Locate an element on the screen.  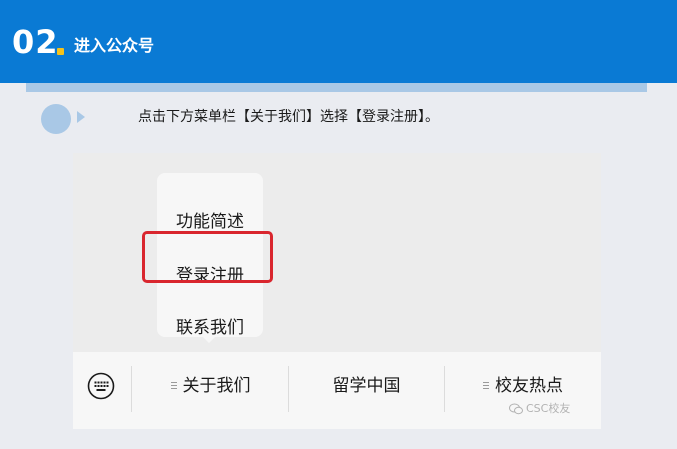
menu-item-about-us: 关于我们 is located at coordinates (210, 386).